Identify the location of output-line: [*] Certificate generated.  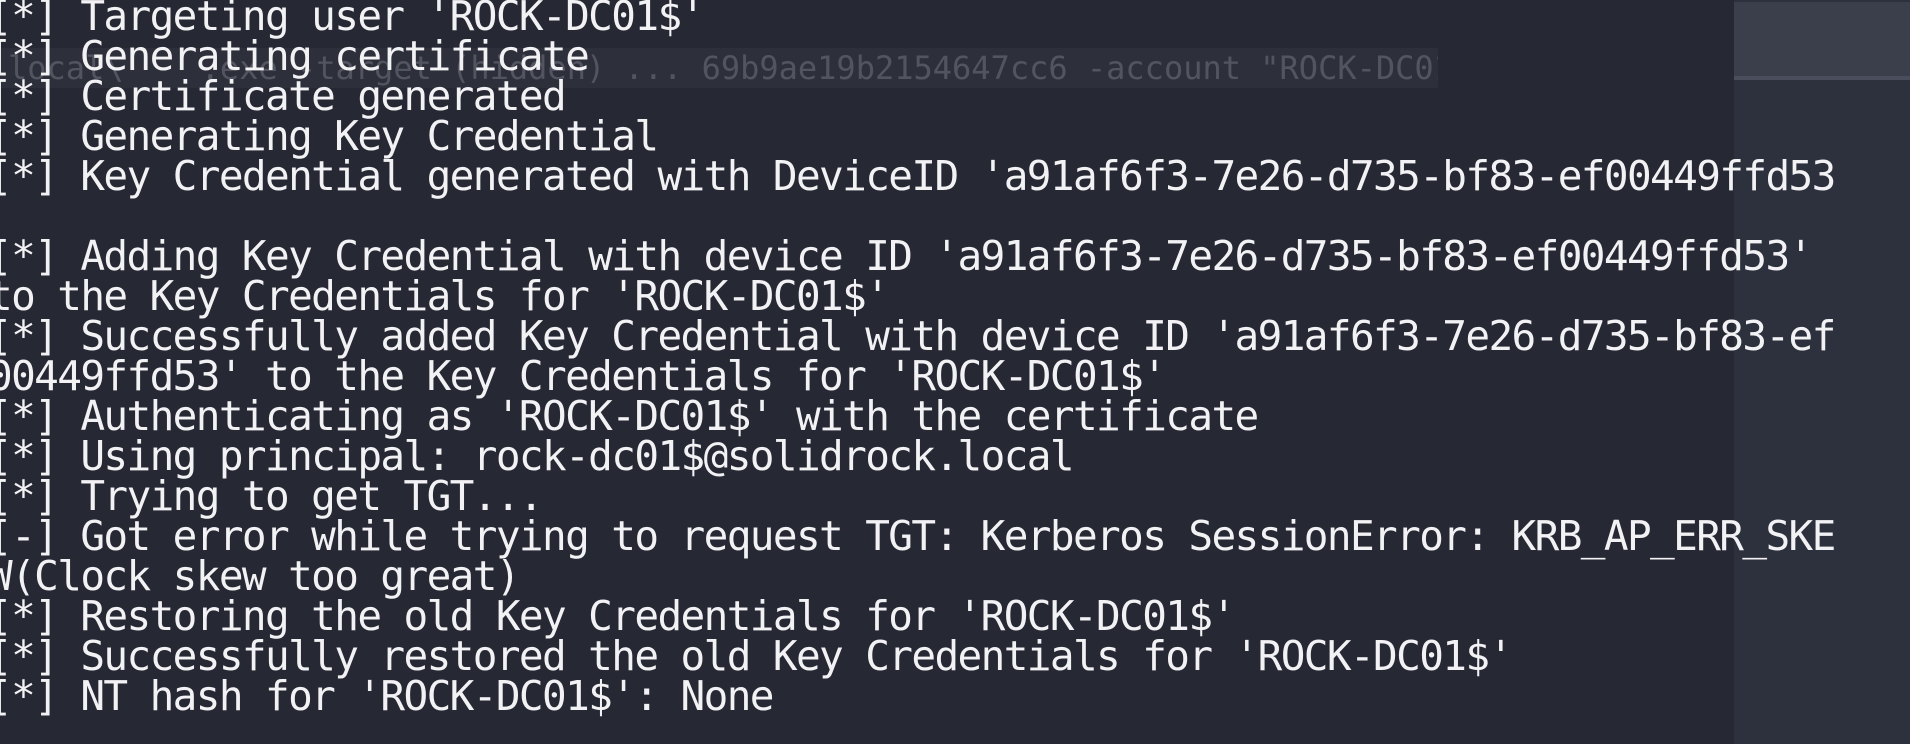
(283, 96).